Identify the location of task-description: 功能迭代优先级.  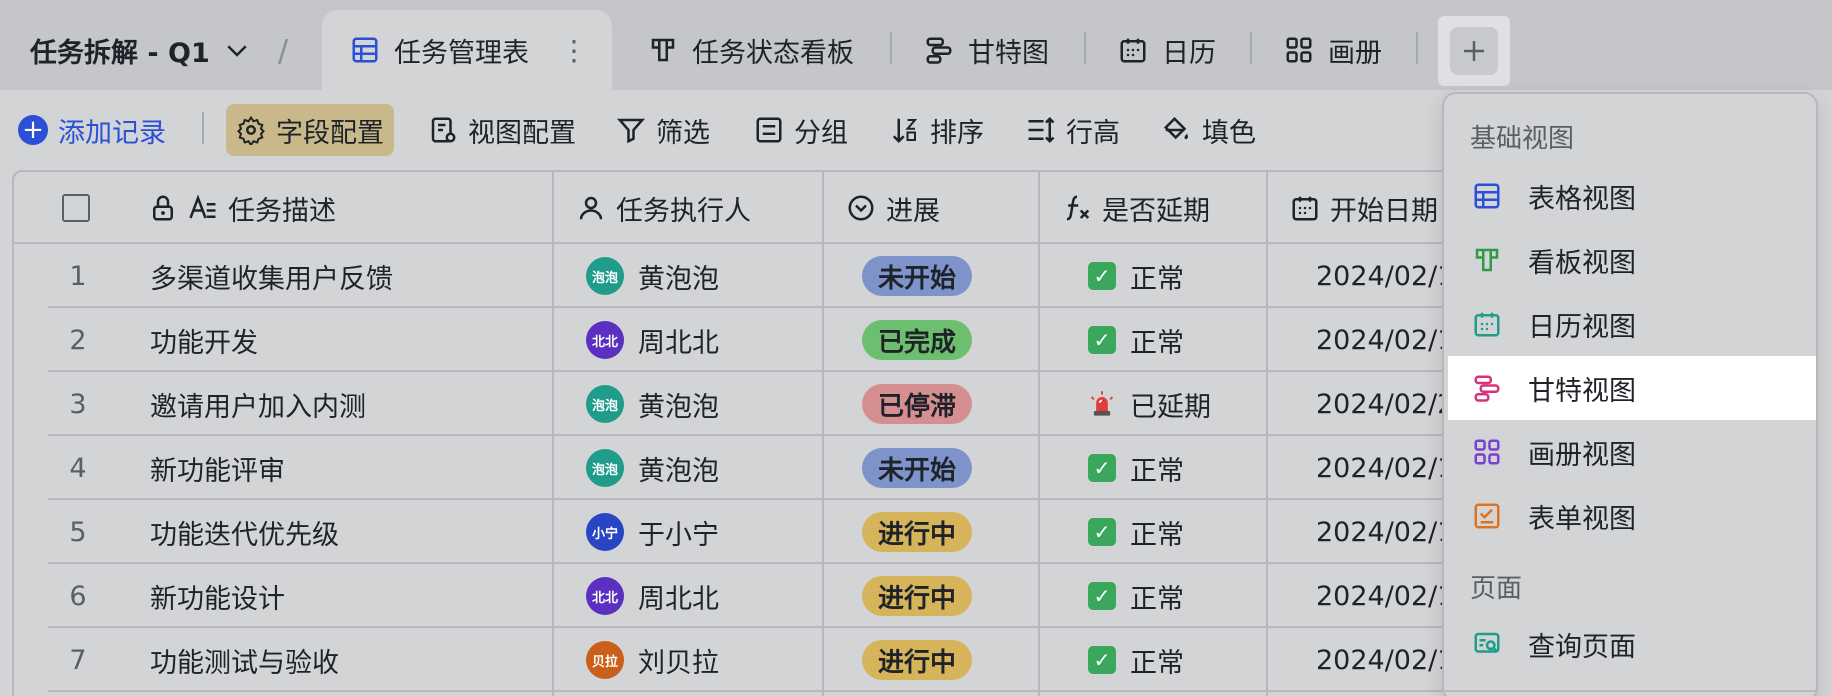
(244, 532).